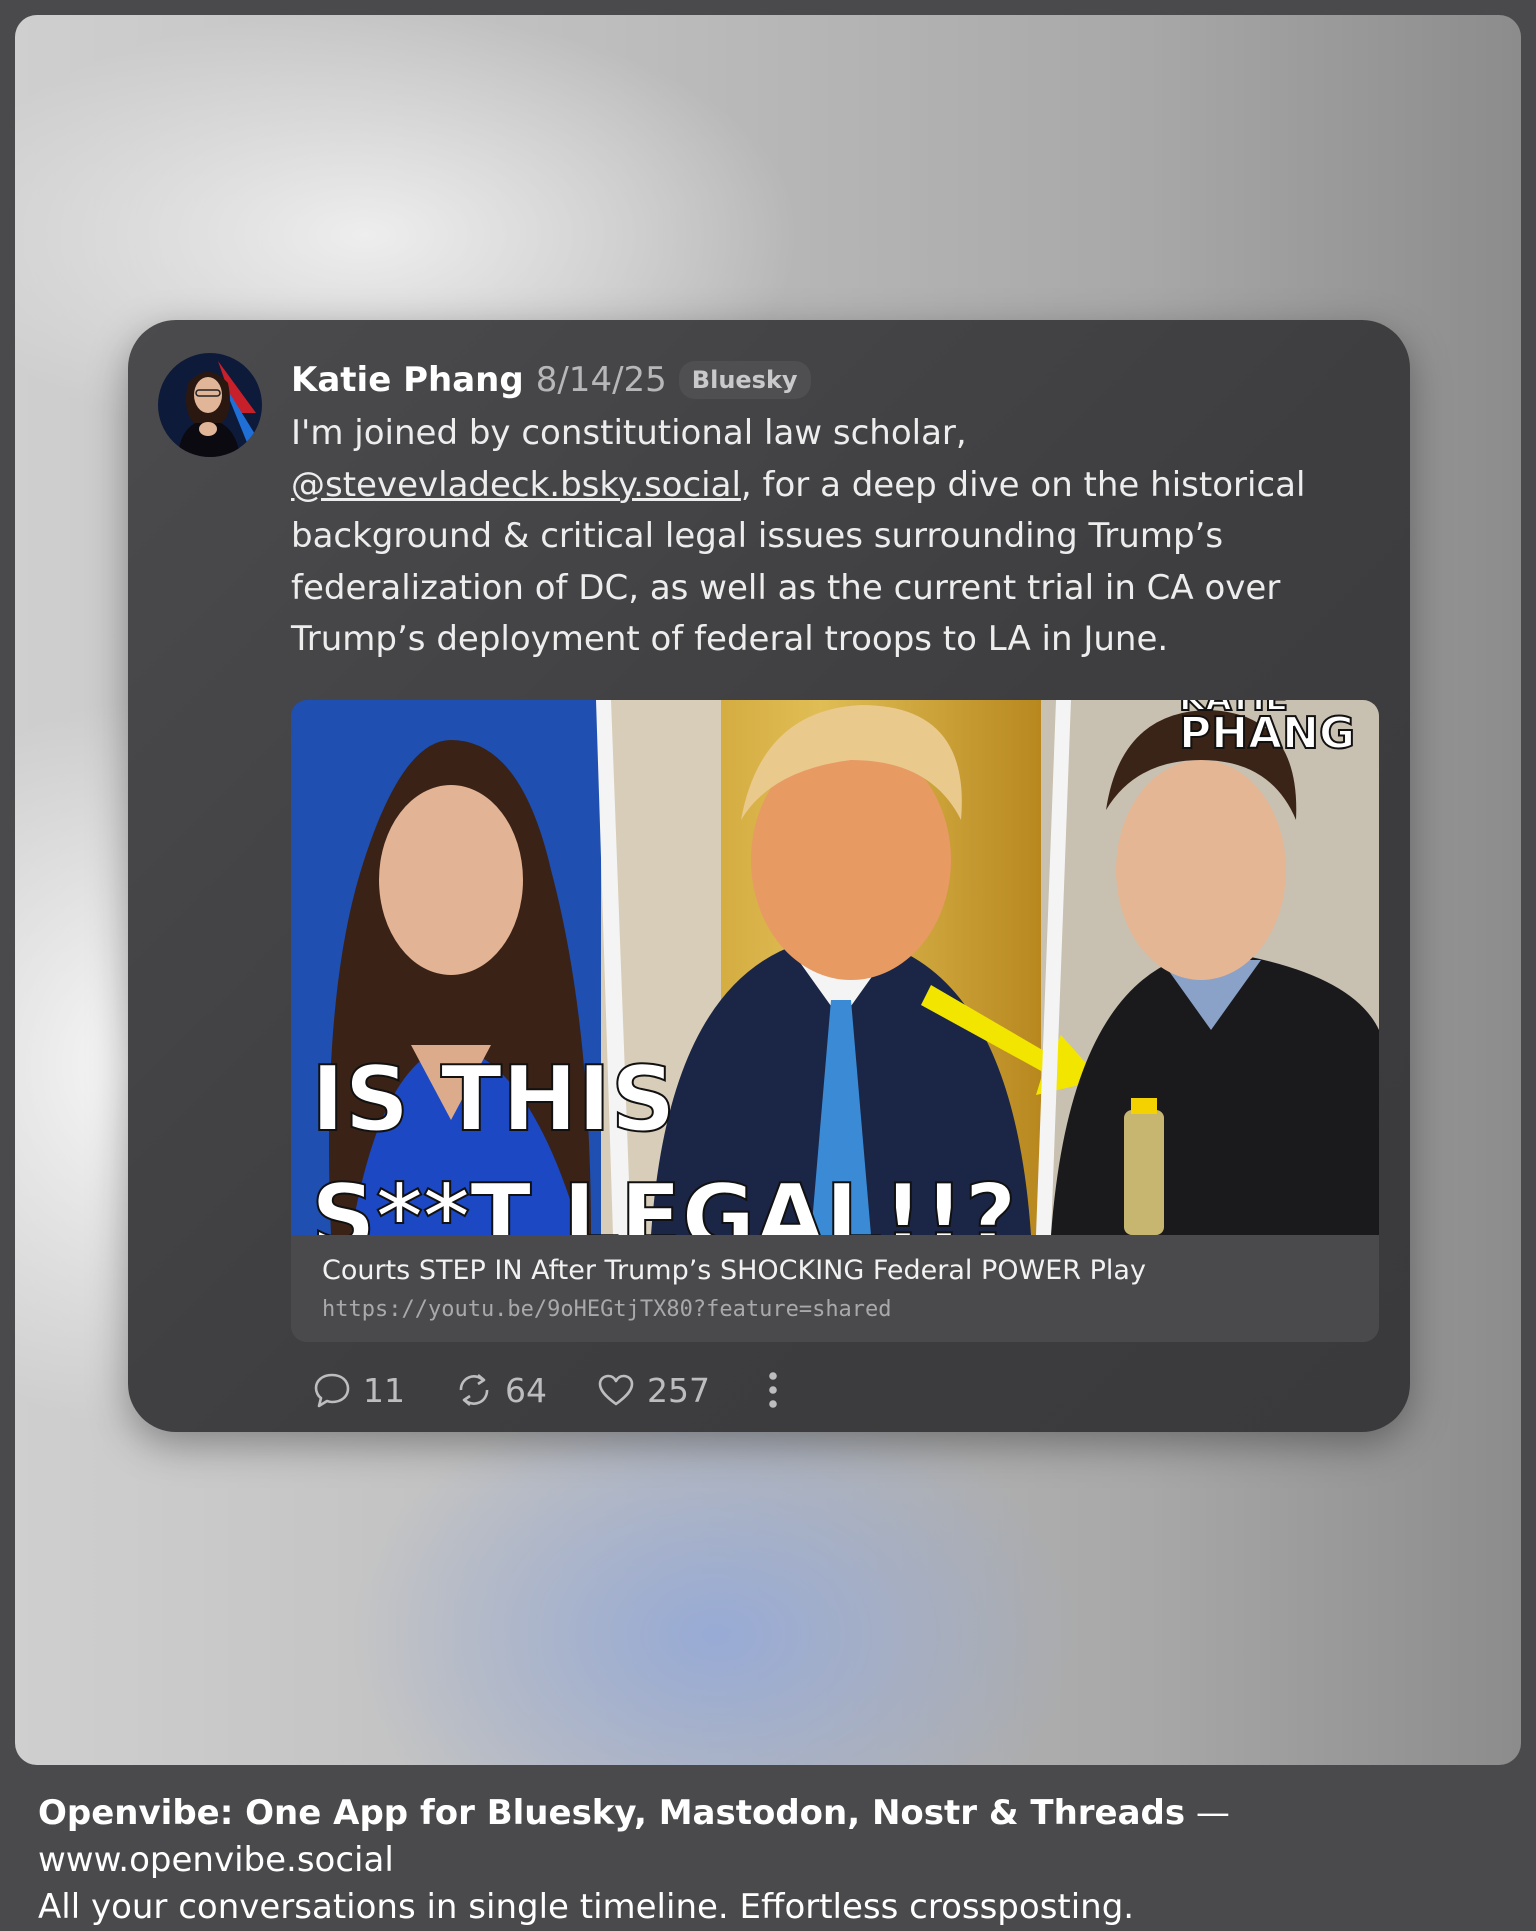  I want to click on avatar, so click(210, 405).